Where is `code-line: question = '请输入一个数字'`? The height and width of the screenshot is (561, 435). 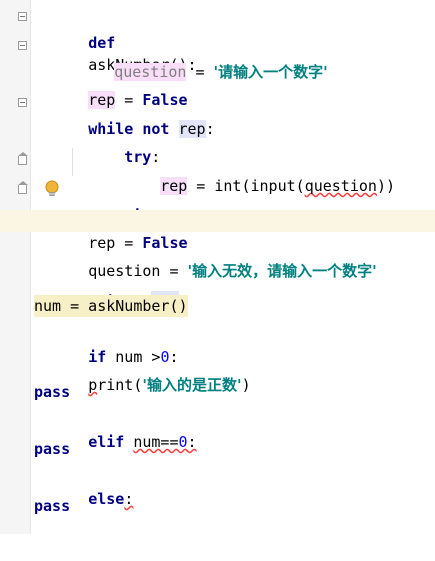 code-line: question = '请输入一个数字' is located at coordinates (217, 60).